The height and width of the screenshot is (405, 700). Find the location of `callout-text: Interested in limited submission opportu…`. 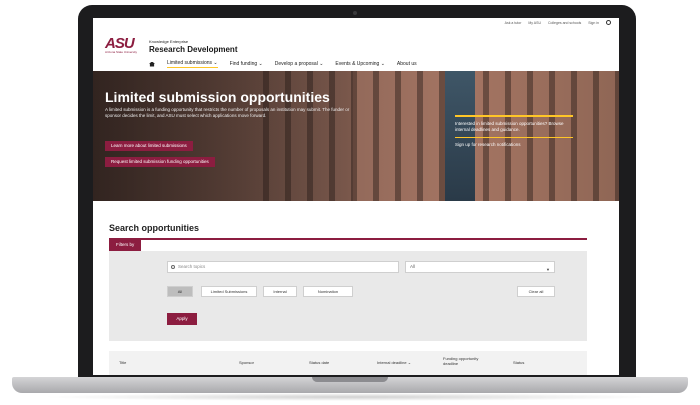

callout-text: Interested in limited submission opportu… is located at coordinates (509, 126).